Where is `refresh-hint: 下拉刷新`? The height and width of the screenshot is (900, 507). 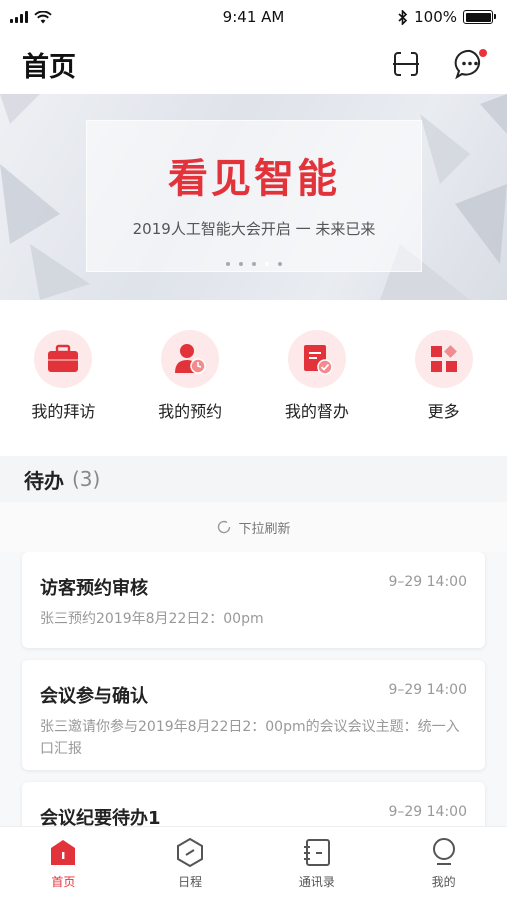
refresh-hint: 下拉刷新 is located at coordinates (264, 529).